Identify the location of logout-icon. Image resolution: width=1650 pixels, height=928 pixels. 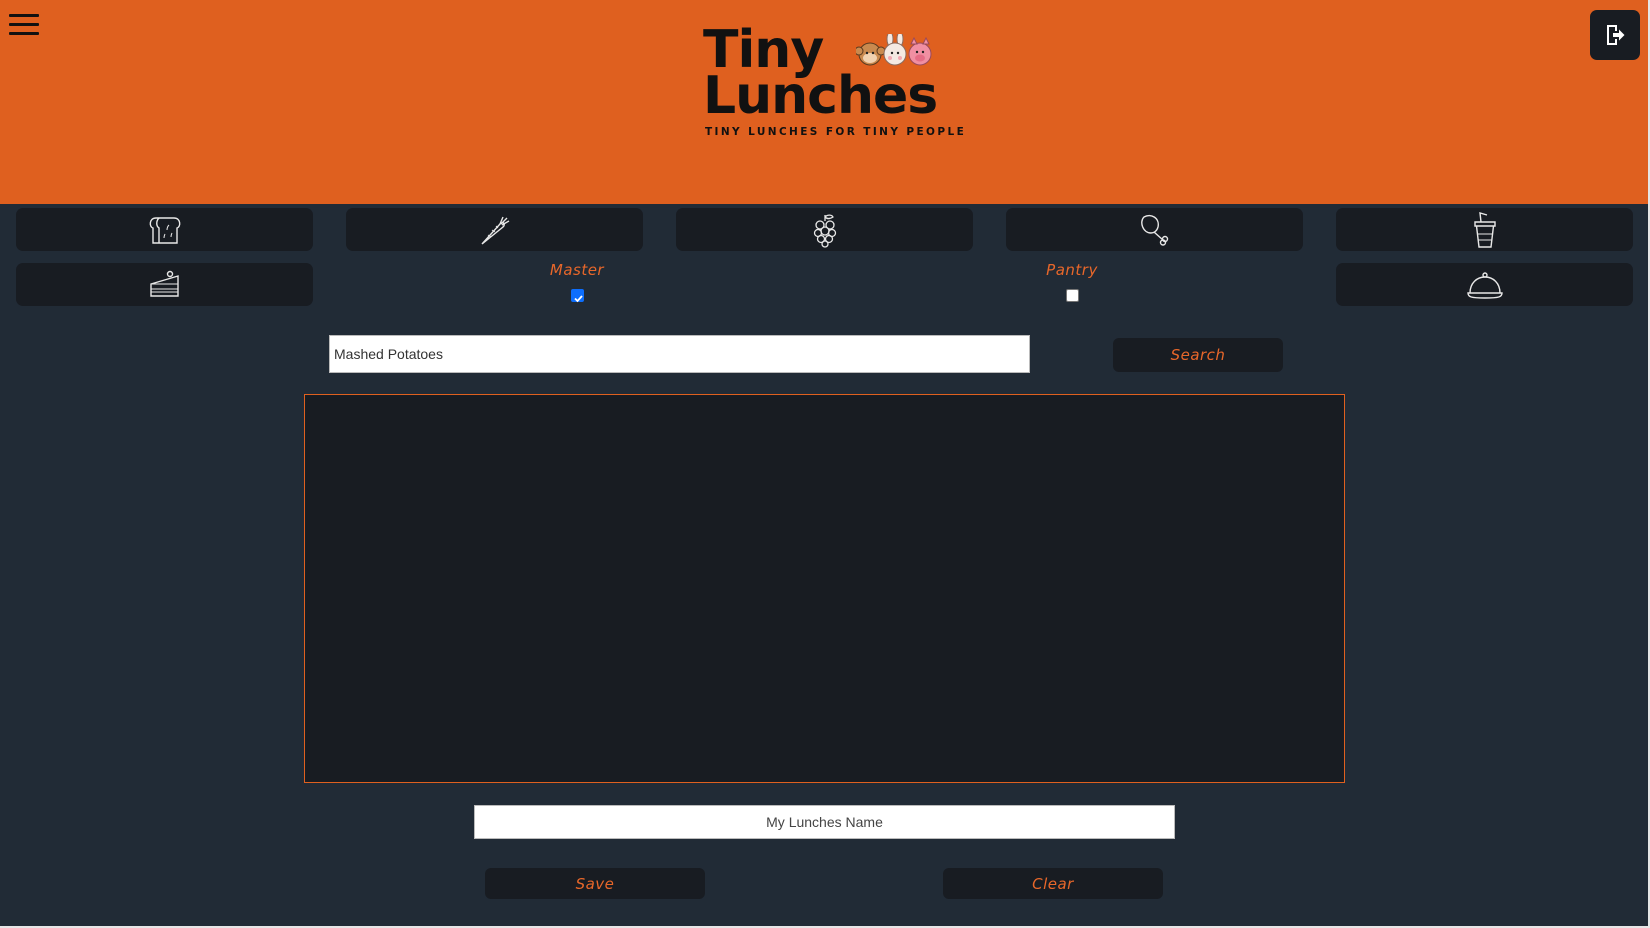
(1616, 35).